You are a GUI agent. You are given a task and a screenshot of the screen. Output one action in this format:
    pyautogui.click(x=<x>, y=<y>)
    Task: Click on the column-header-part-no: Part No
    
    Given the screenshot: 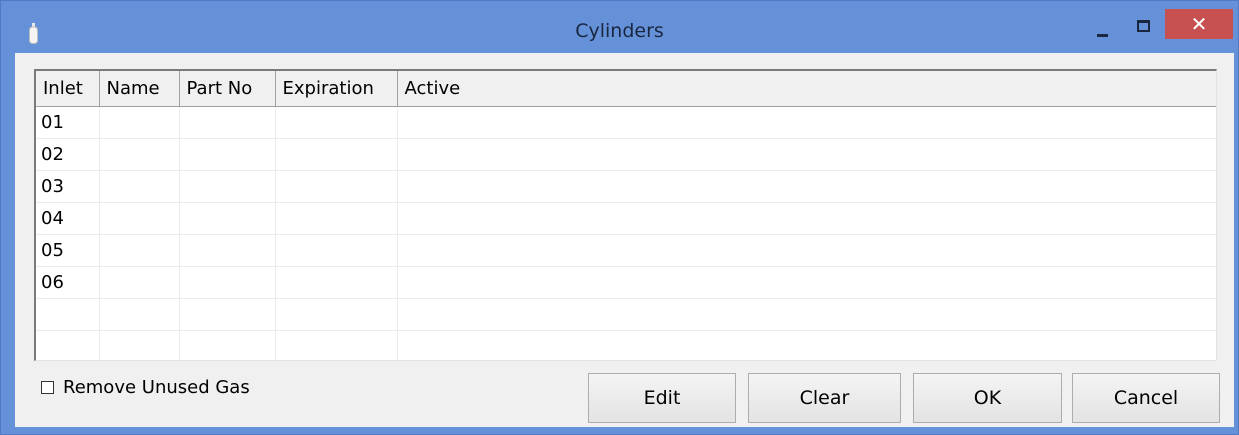 What is the action you would take?
    pyautogui.click(x=227, y=89)
    